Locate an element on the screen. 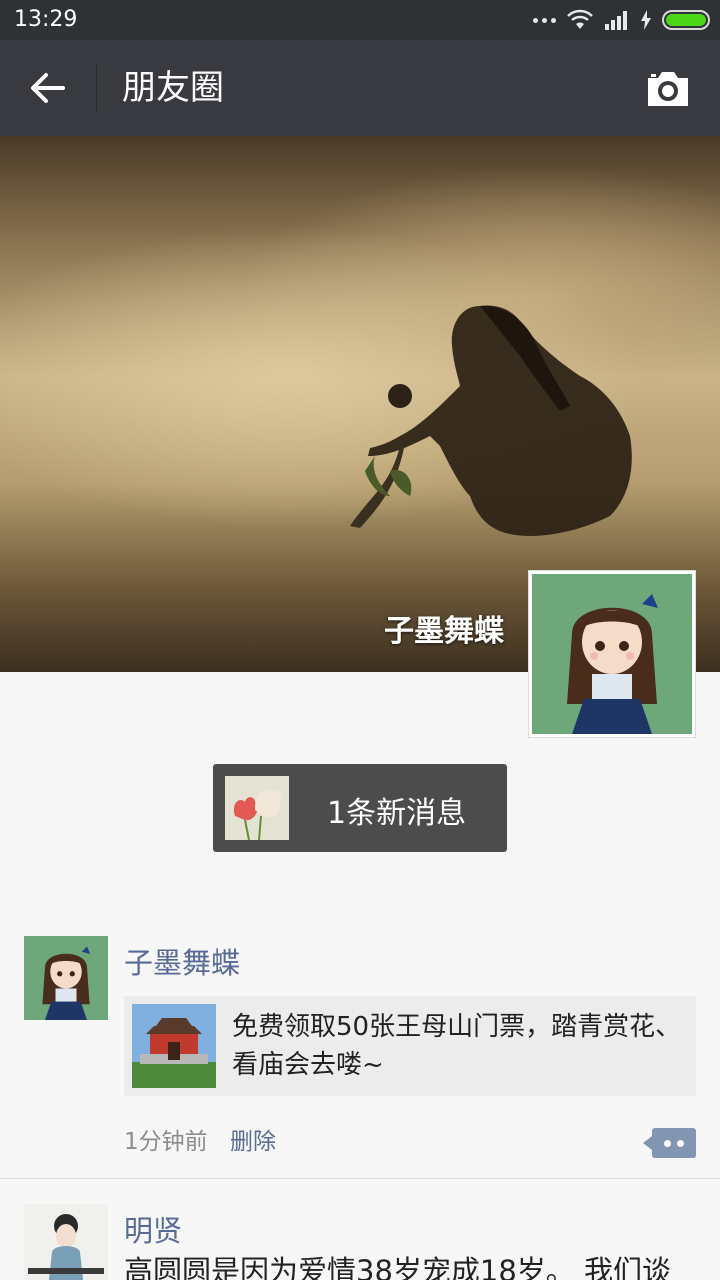 The width and height of the screenshot is (720, 1280). link-thumbnail is located at coordinates (174, 1046).